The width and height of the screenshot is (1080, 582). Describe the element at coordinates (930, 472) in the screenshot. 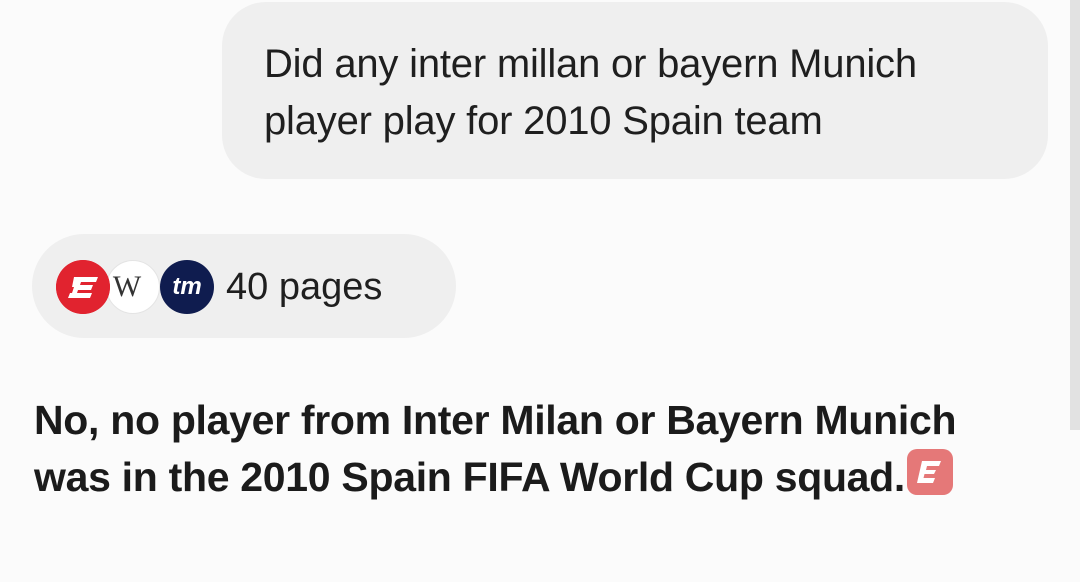

I see `espn-citation-icon` at that location.